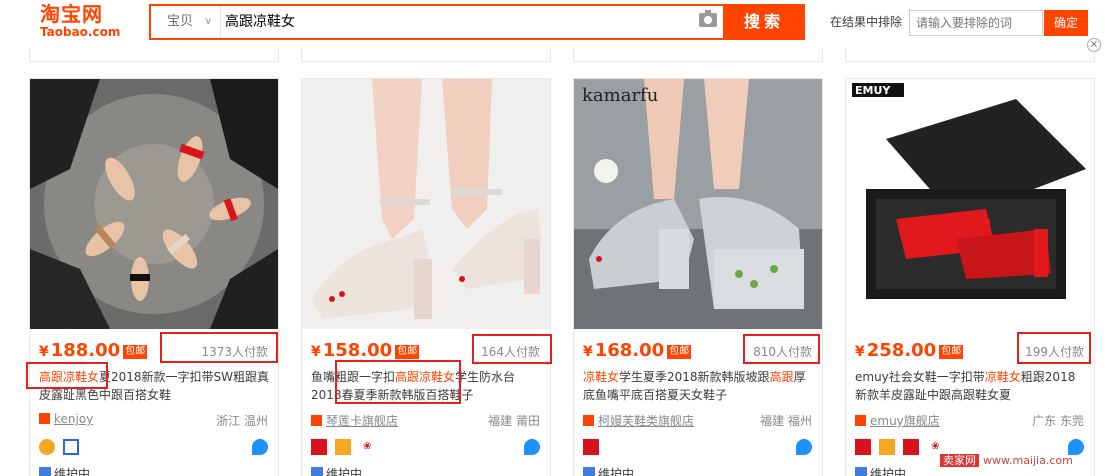 Image resolution: width=1109 pixels, height=476 pixels. Describe the element at coordinates (1006, 460) in the screenshot. I see `watermark: 卖家网 www.maijia.com` at that location.